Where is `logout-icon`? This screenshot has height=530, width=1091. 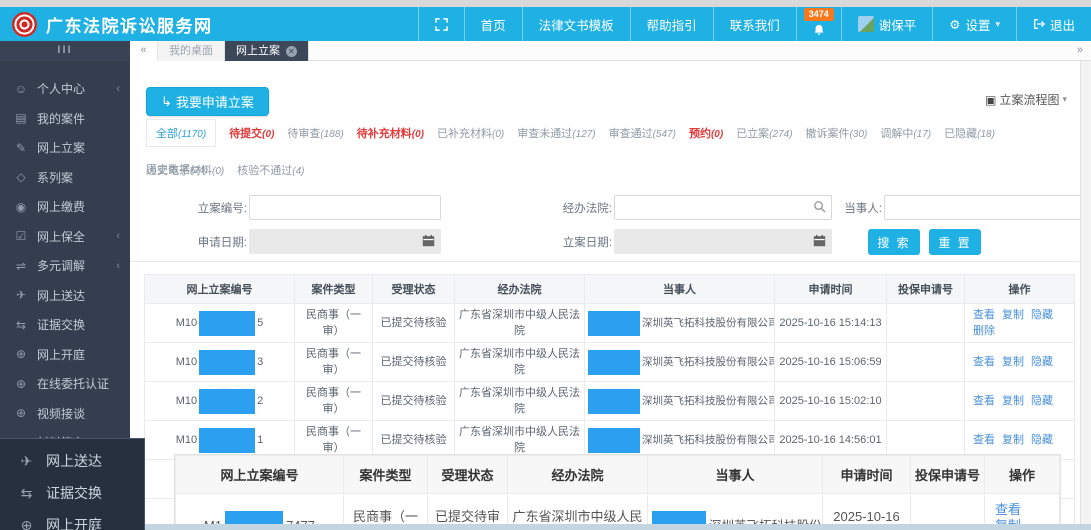
logout-icon is located at coordinates (1039, 24).